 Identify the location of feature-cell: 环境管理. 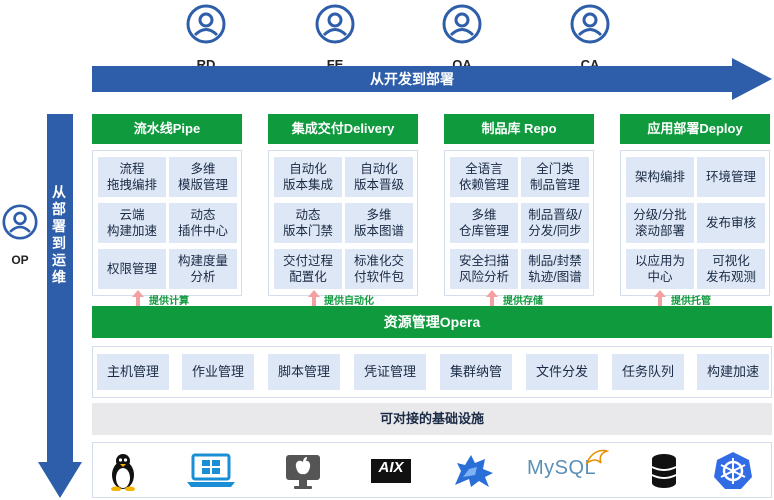
(731, 177).